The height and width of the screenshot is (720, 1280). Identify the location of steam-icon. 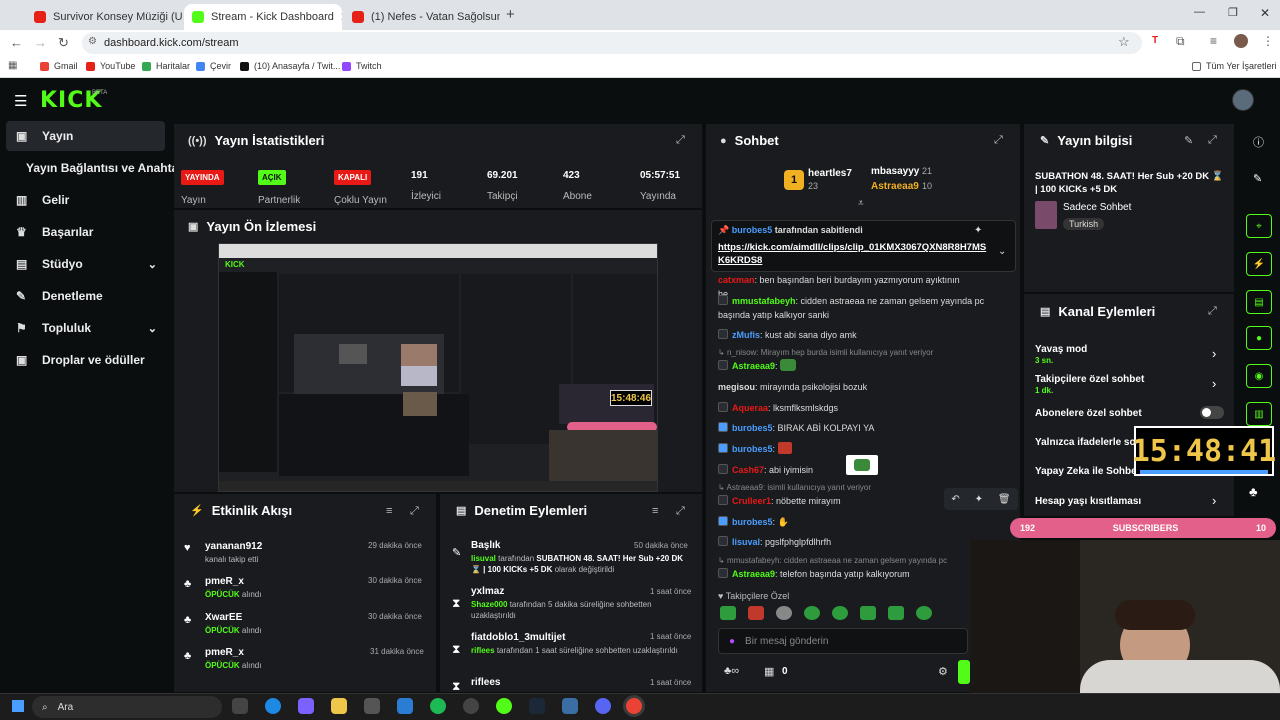
(537, 706).